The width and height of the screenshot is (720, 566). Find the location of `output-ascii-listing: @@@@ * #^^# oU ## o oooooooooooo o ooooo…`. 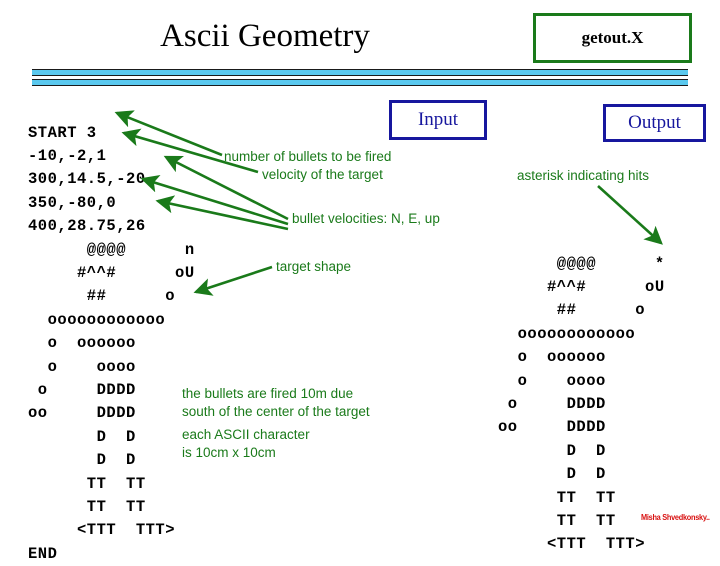

output-ascii-listing: @@@@ * #^^# oU ## o oooooooooooo o ooooo… is located at coordinates (581, 405).